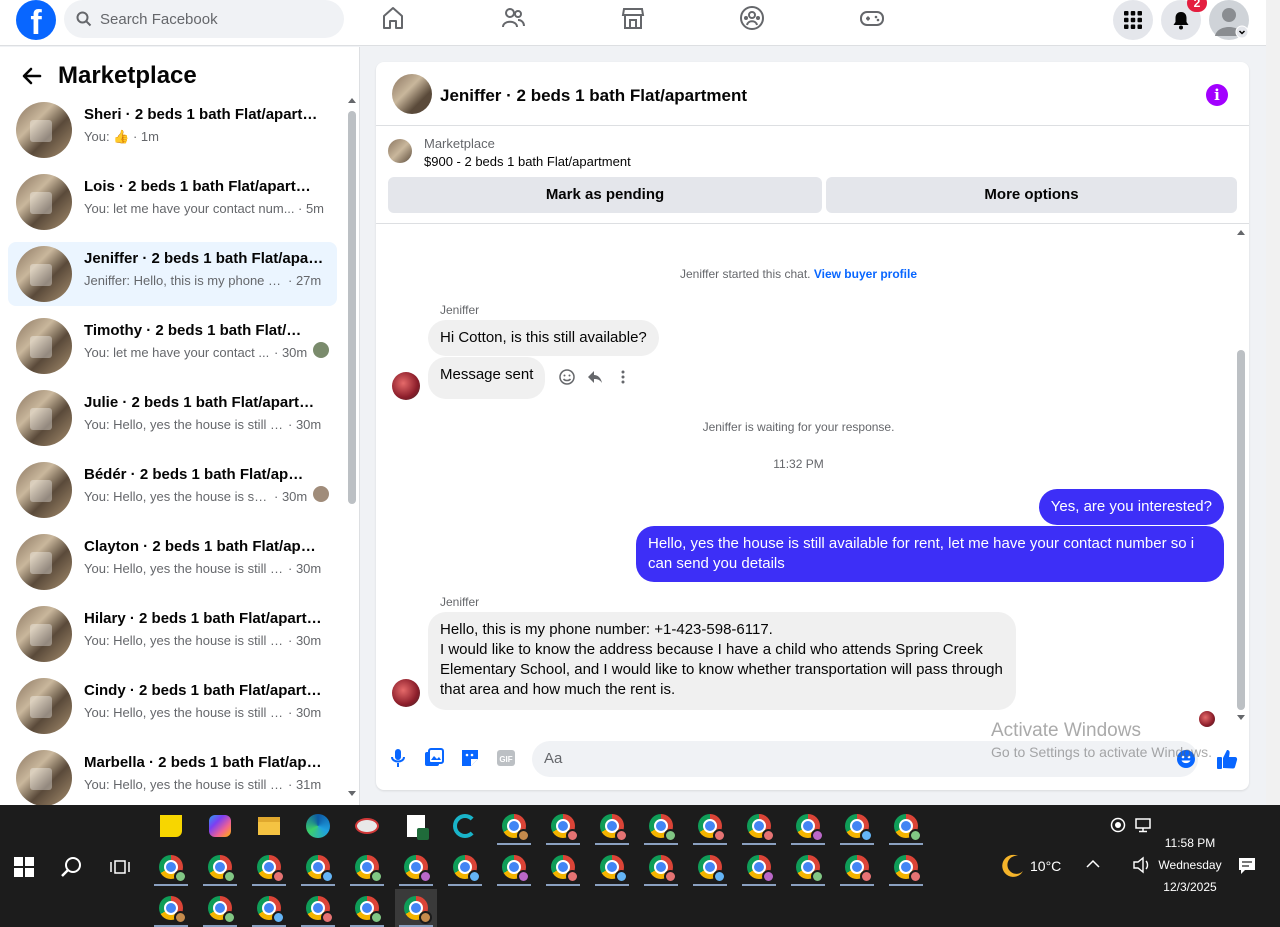 This screenshot has width=1280, height=927. Describe the element at coordinates (487, 378) in the screenshot. I see `incoming-message: Message sent` at that location.